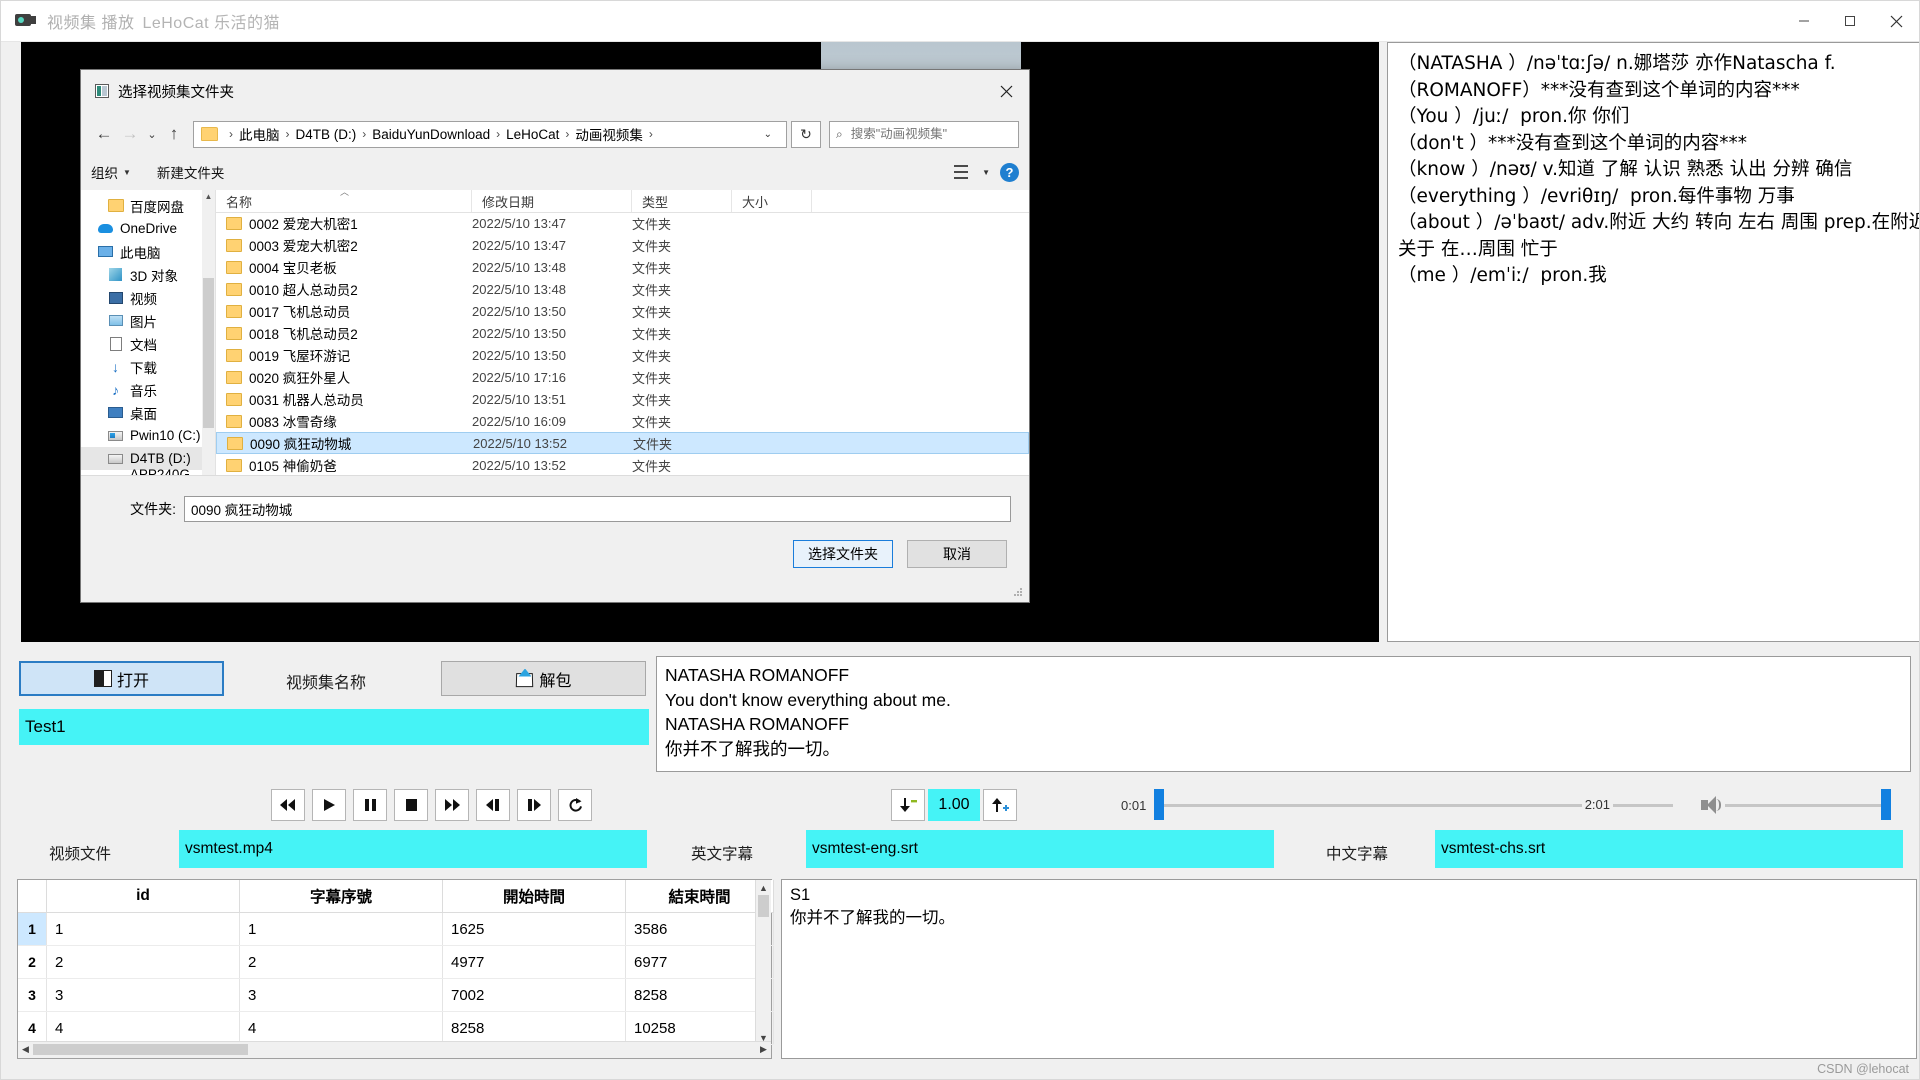 This screenshot has height=1080, width=1920. What do you see at coordinates (413, 849) in the screenshot?
I see `video-file-field: vsmtest.mp4` at bounding box center [413, 849].